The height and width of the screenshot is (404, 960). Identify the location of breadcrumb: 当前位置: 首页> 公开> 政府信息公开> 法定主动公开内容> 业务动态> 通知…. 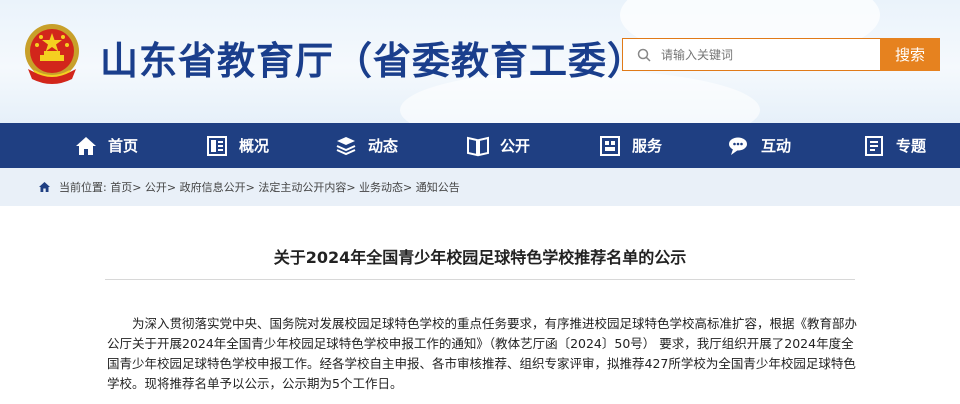
(249, 187).